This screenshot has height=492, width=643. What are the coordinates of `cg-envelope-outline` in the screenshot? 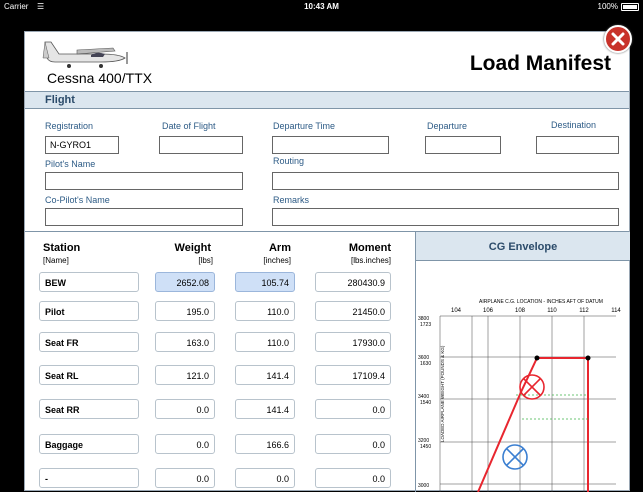 It's located at (533, 424).